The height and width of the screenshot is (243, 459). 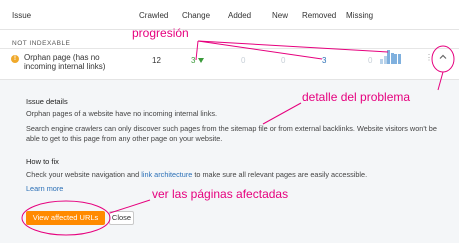 What do you see at coordinates (243, 60) in the screenshot?
I see `added-value: 0` at bounding box center [243, 60].